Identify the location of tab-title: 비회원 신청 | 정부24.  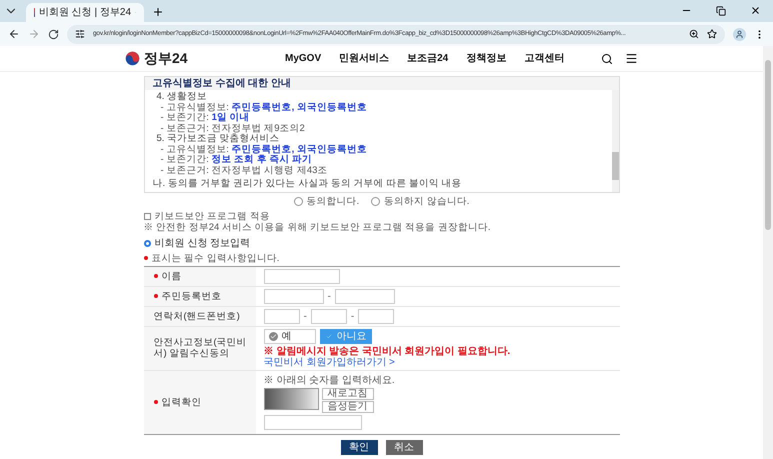
(85, 13).